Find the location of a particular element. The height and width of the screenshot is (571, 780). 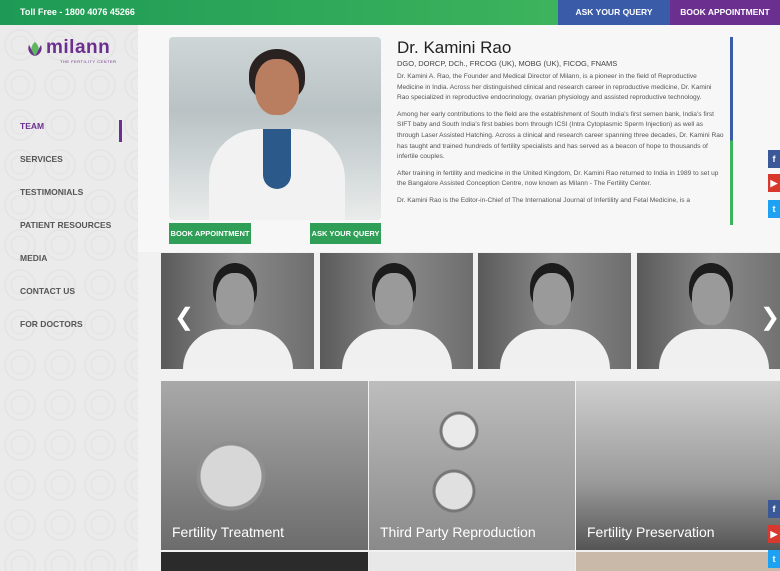

photo-face is located at coordinates (277, 87).